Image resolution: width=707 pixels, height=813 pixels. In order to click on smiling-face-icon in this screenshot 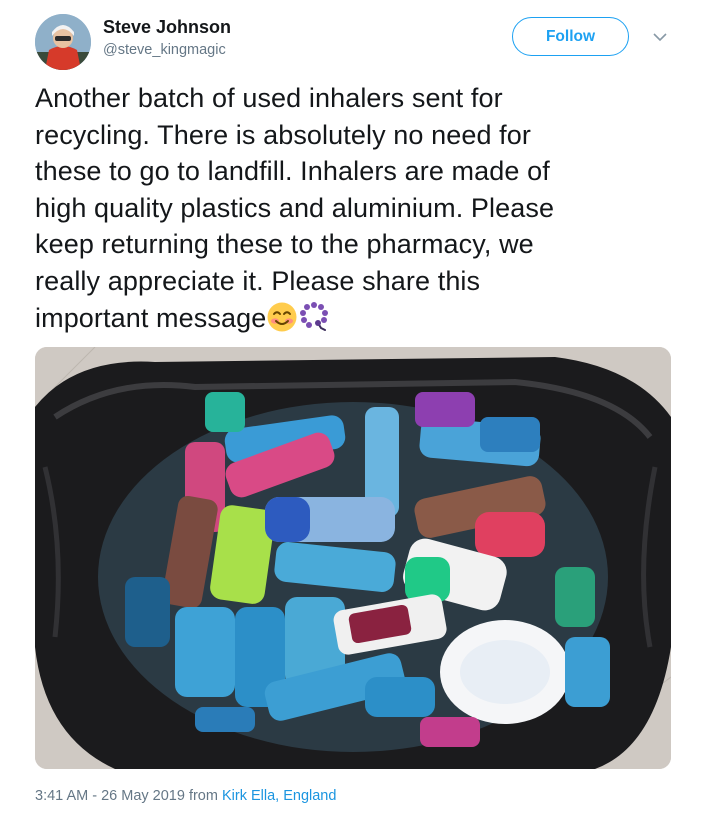, I will do `click(282, 317)`.